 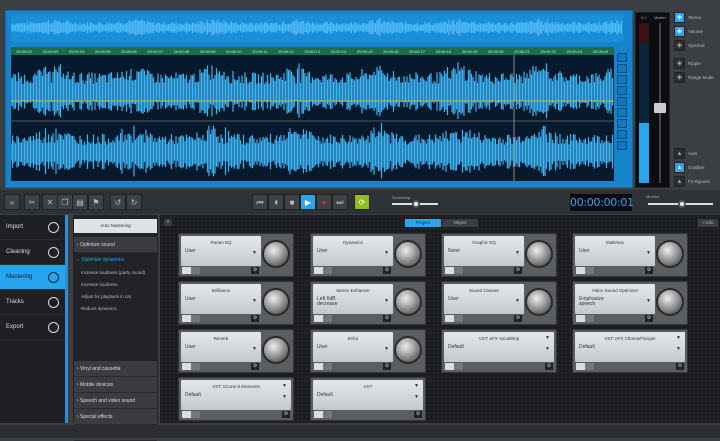 I want to click on preset-dropdown: Stereo Enhancer Left 6dB decrease ▼, so click(x=353, y=299).